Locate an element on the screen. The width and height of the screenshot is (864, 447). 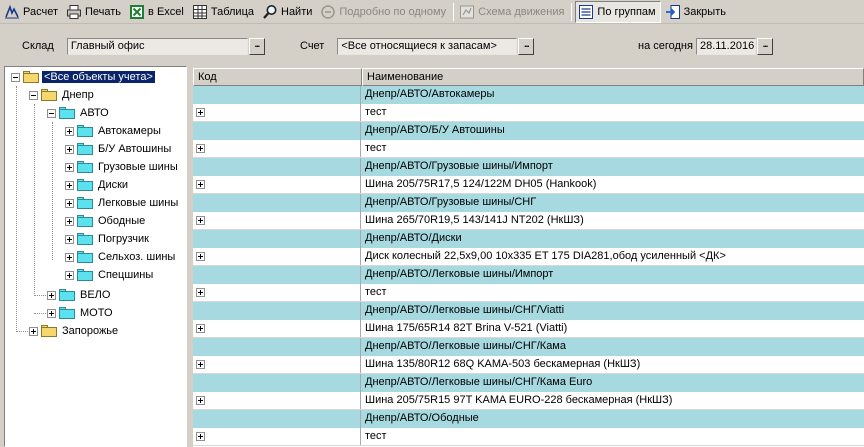
group-row: Днепр/АВТО/Легковые шины/Импорт is located at coordinates (528, 275).